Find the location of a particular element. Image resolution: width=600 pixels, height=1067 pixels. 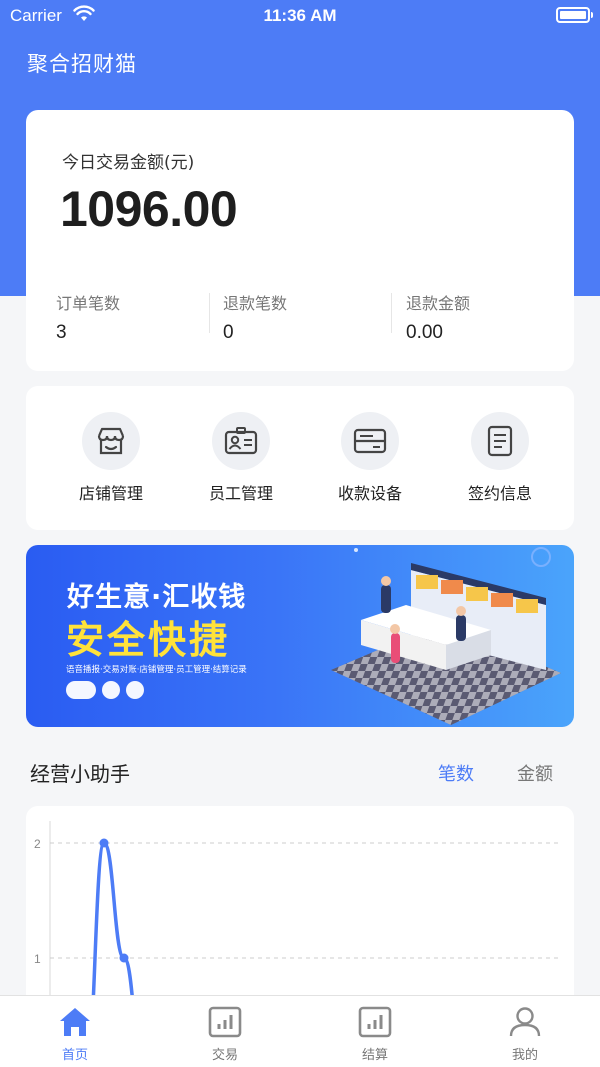

stat-label: 退款金额 is located at coordinates (438, 303).